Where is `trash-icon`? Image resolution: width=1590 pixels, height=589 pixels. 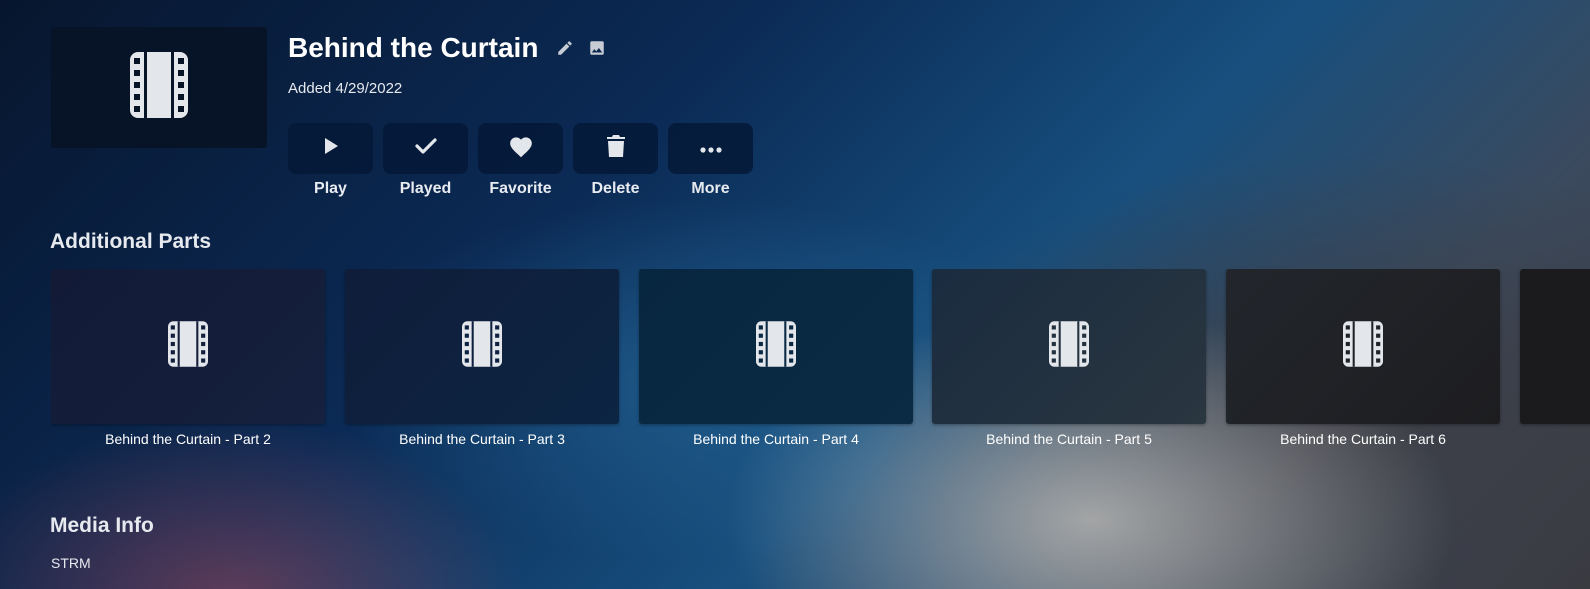 trash-icon is located at coordinates (615, 148).